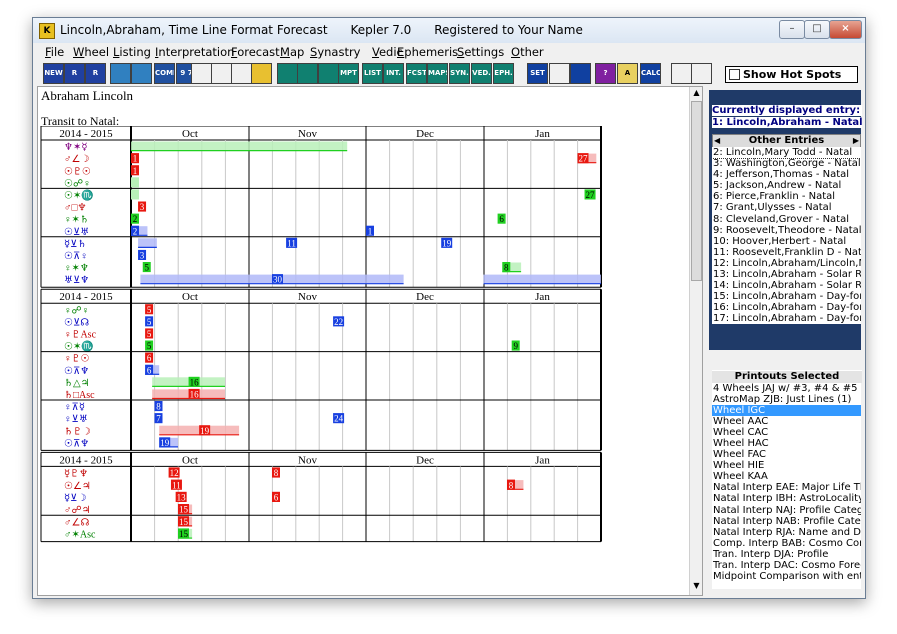 This screenshot has height=634, width=897. Describe the element at coordinates (786, 307) in the screenshot. I see `entry-list-item: 16: Lincoln,Abraham - Day-for-a-Yea` at that location.